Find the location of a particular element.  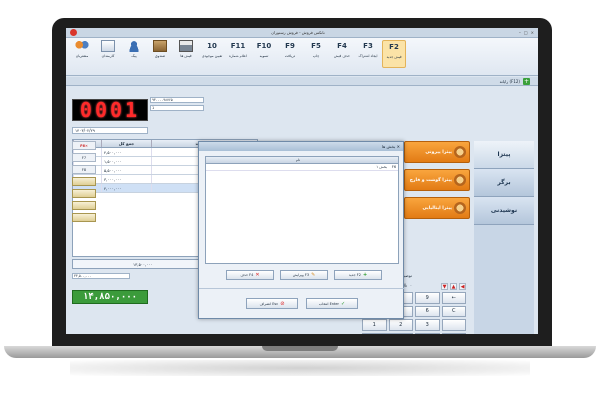

courier-button: پیک is located at coordinates (134, 54).